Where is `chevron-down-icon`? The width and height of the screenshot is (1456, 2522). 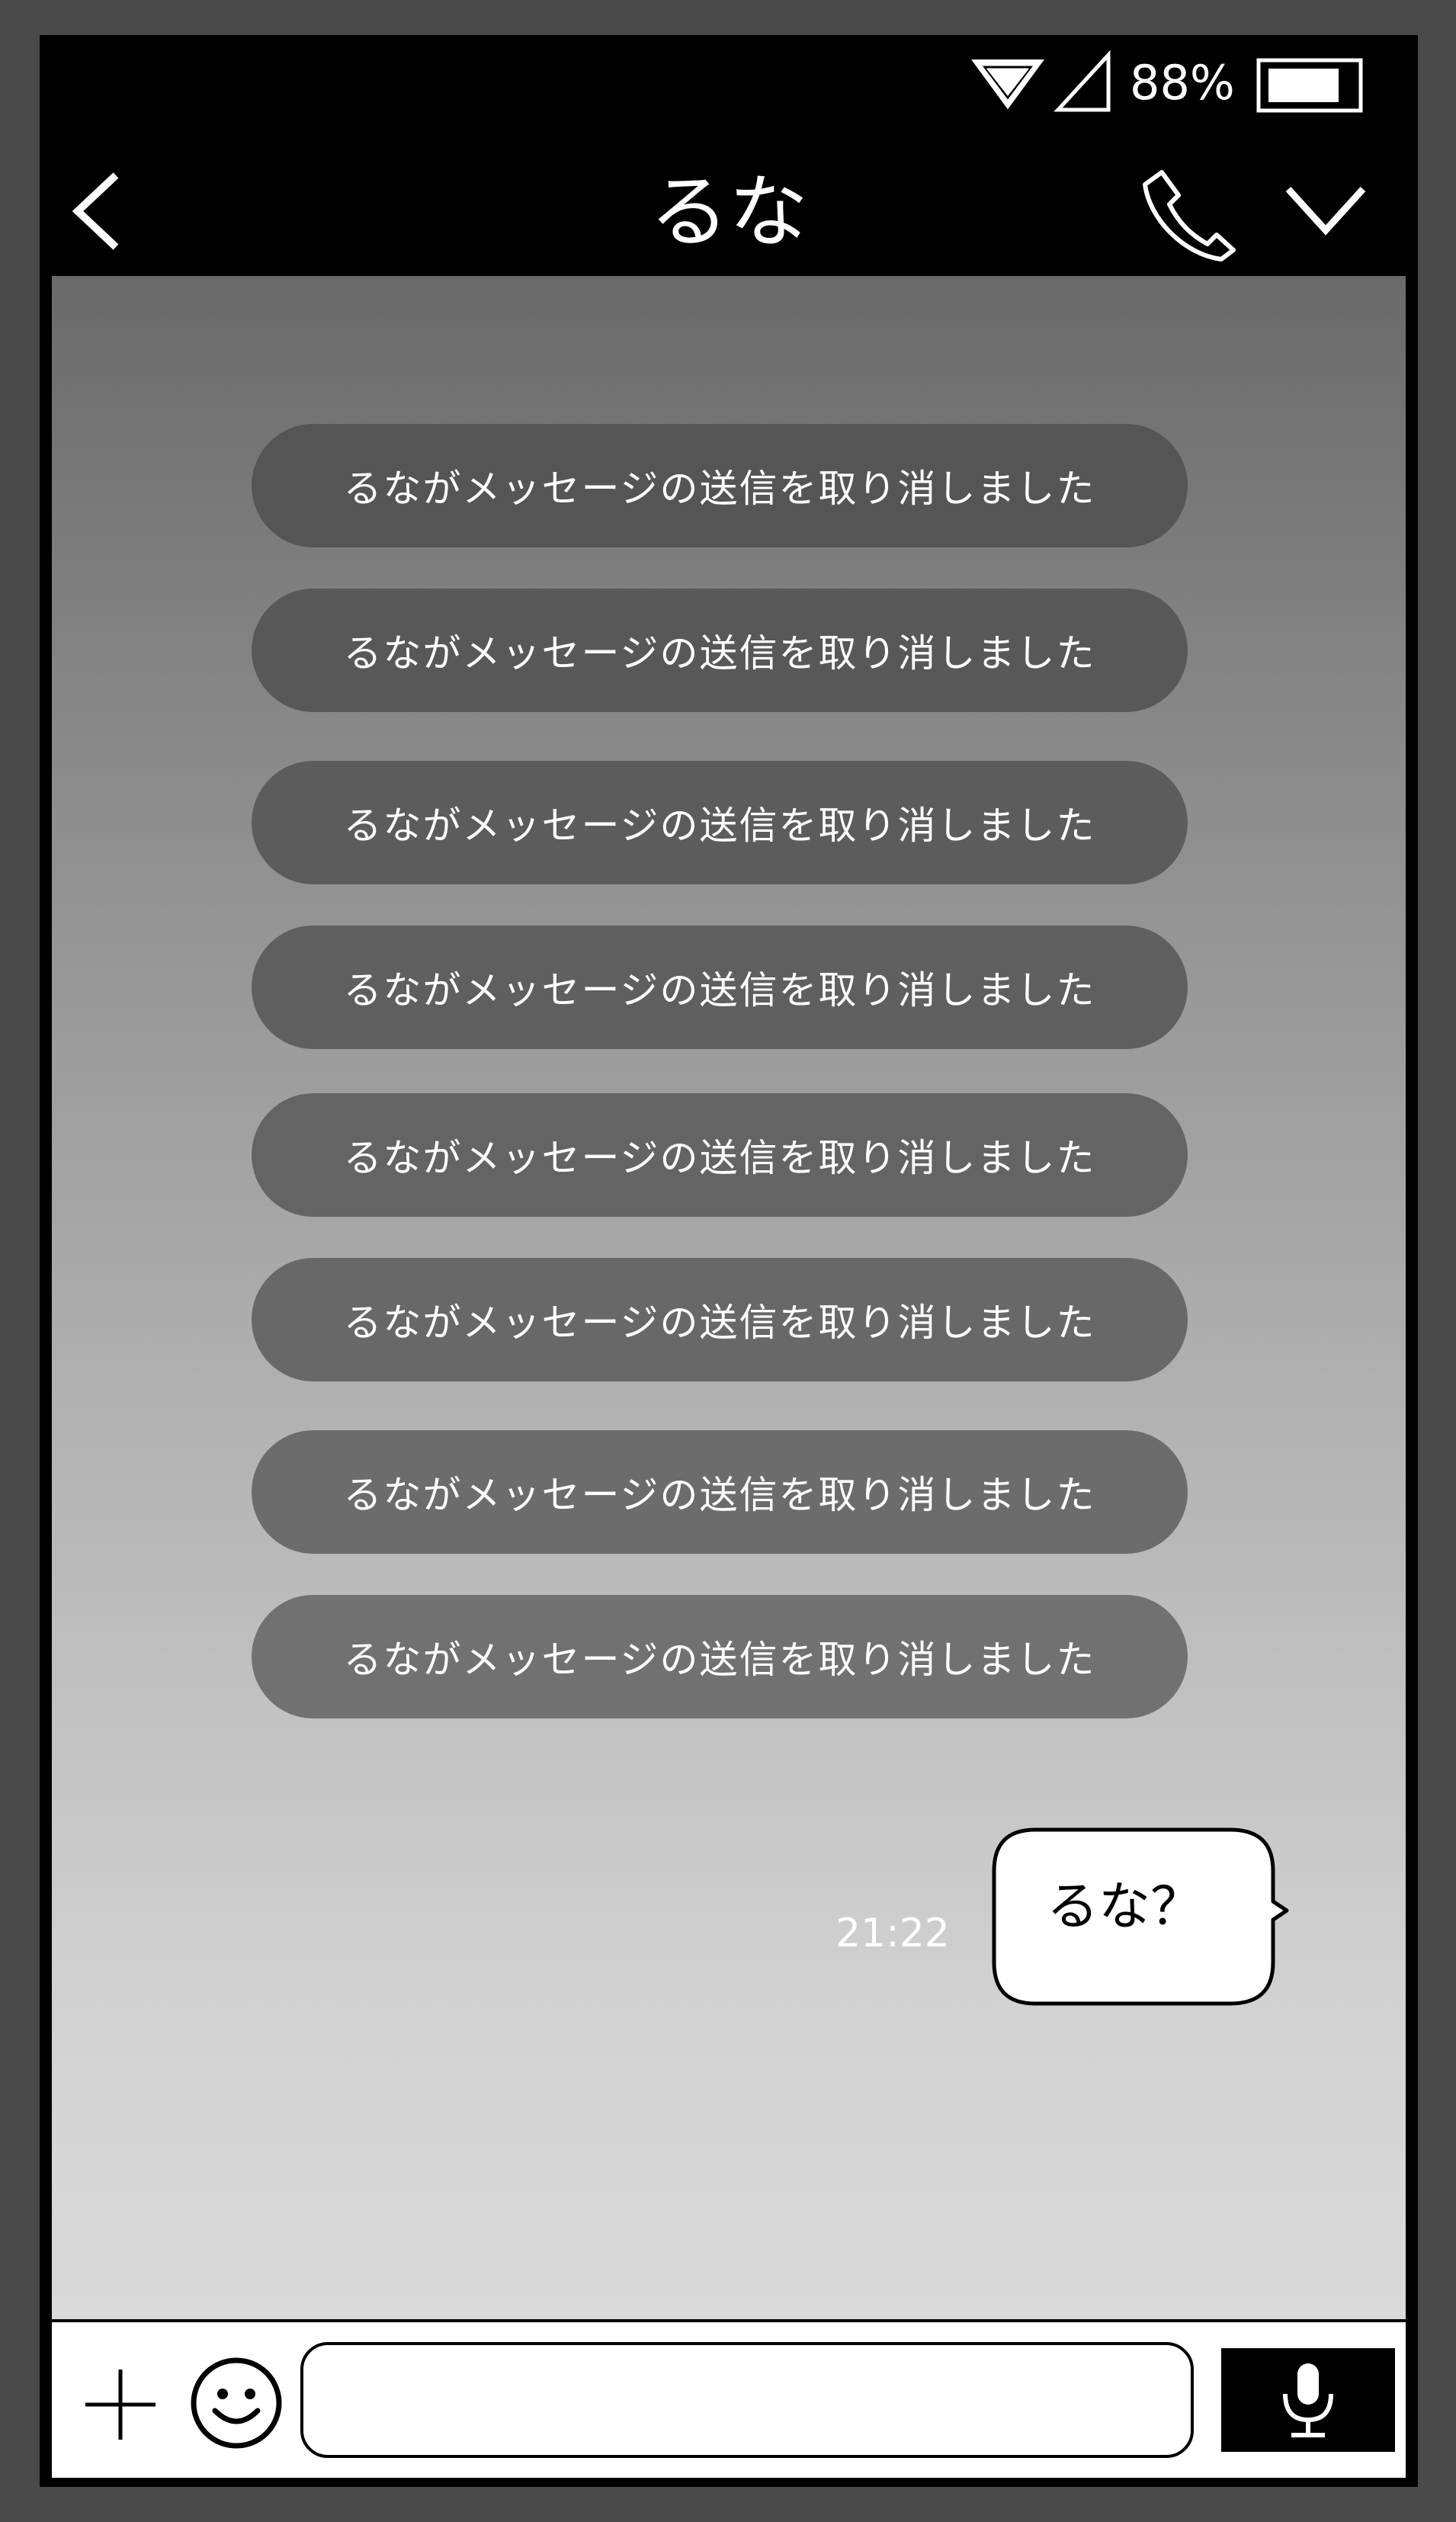
chevron-down-icon is located at coordinates (1326, 210).